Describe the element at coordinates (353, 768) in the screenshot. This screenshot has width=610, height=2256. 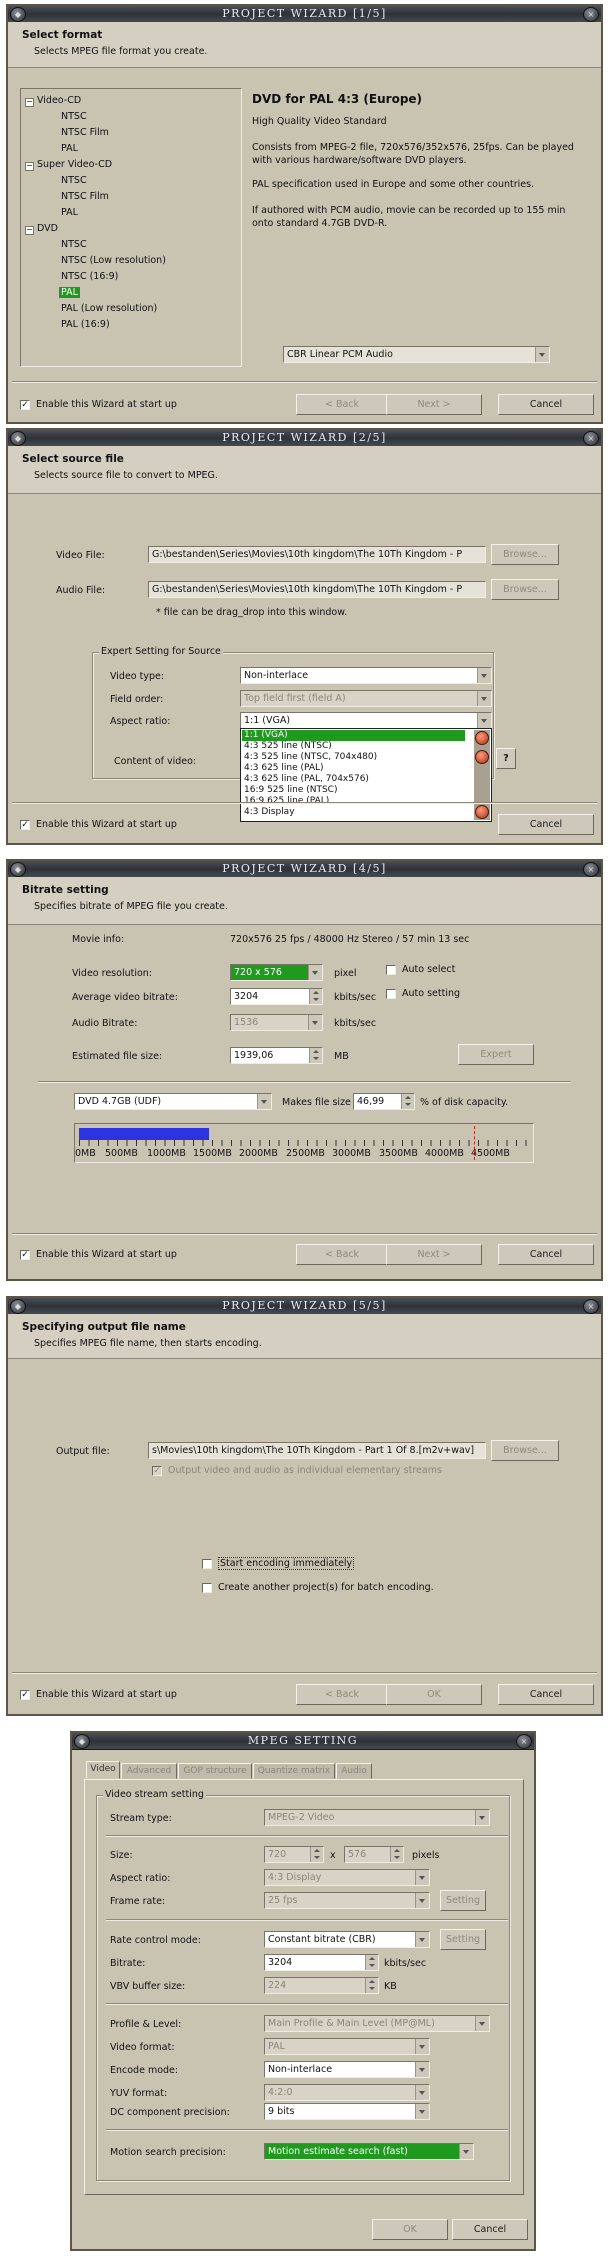
I see `dropdown-option: 4:3 625 line (PAL)` at that location.